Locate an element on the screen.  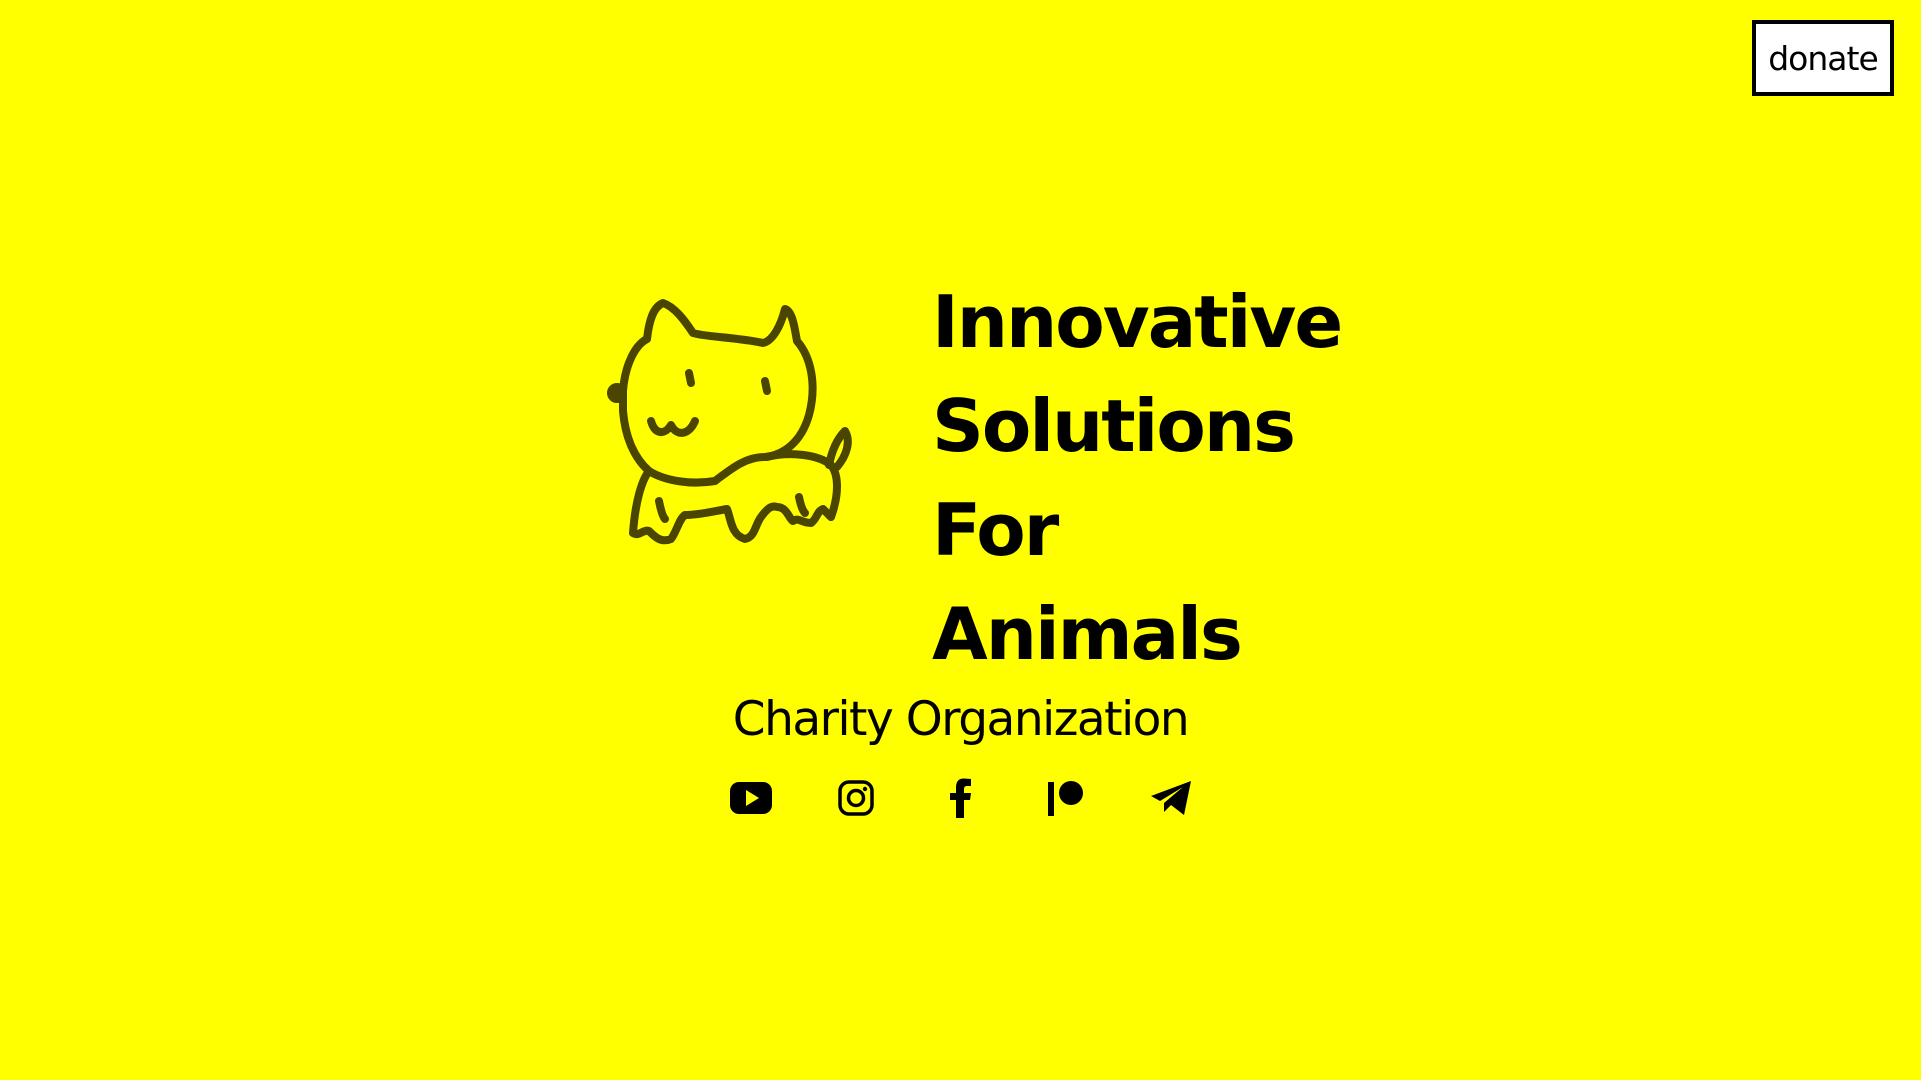
headline-line: Solutions is located at coordinates (1114, 426).